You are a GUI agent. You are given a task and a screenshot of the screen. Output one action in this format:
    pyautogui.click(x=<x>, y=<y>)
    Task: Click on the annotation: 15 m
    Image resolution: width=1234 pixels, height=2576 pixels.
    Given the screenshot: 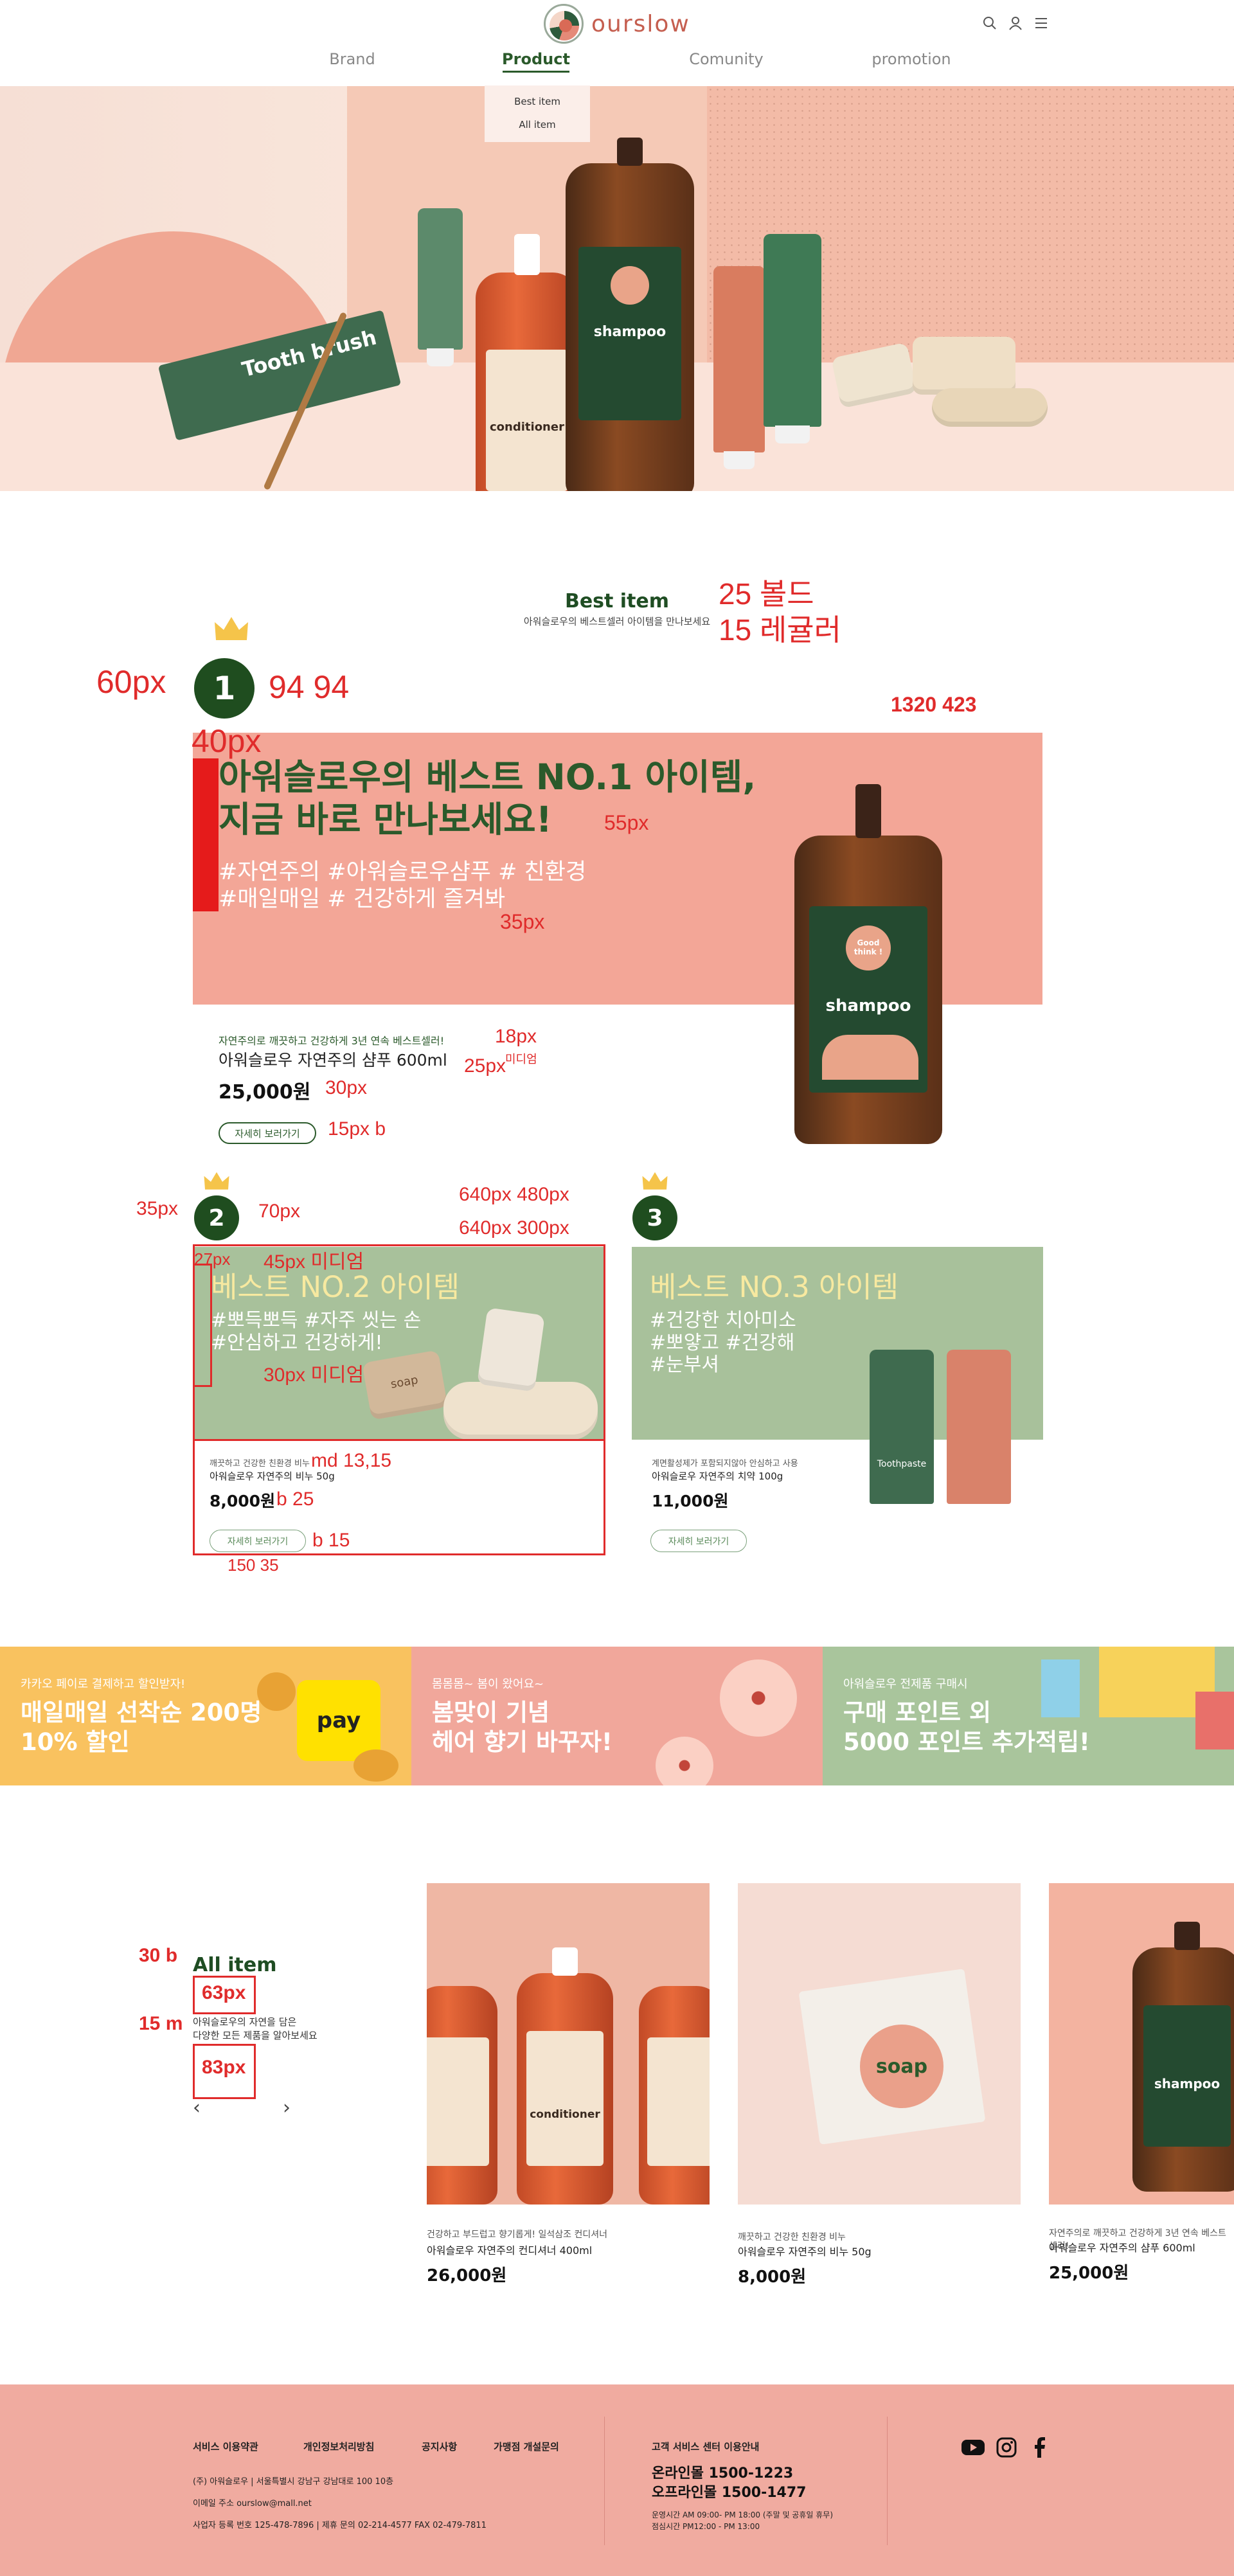 What is the action you would take?
    pyautogui.click(x=161, y=2023)
    